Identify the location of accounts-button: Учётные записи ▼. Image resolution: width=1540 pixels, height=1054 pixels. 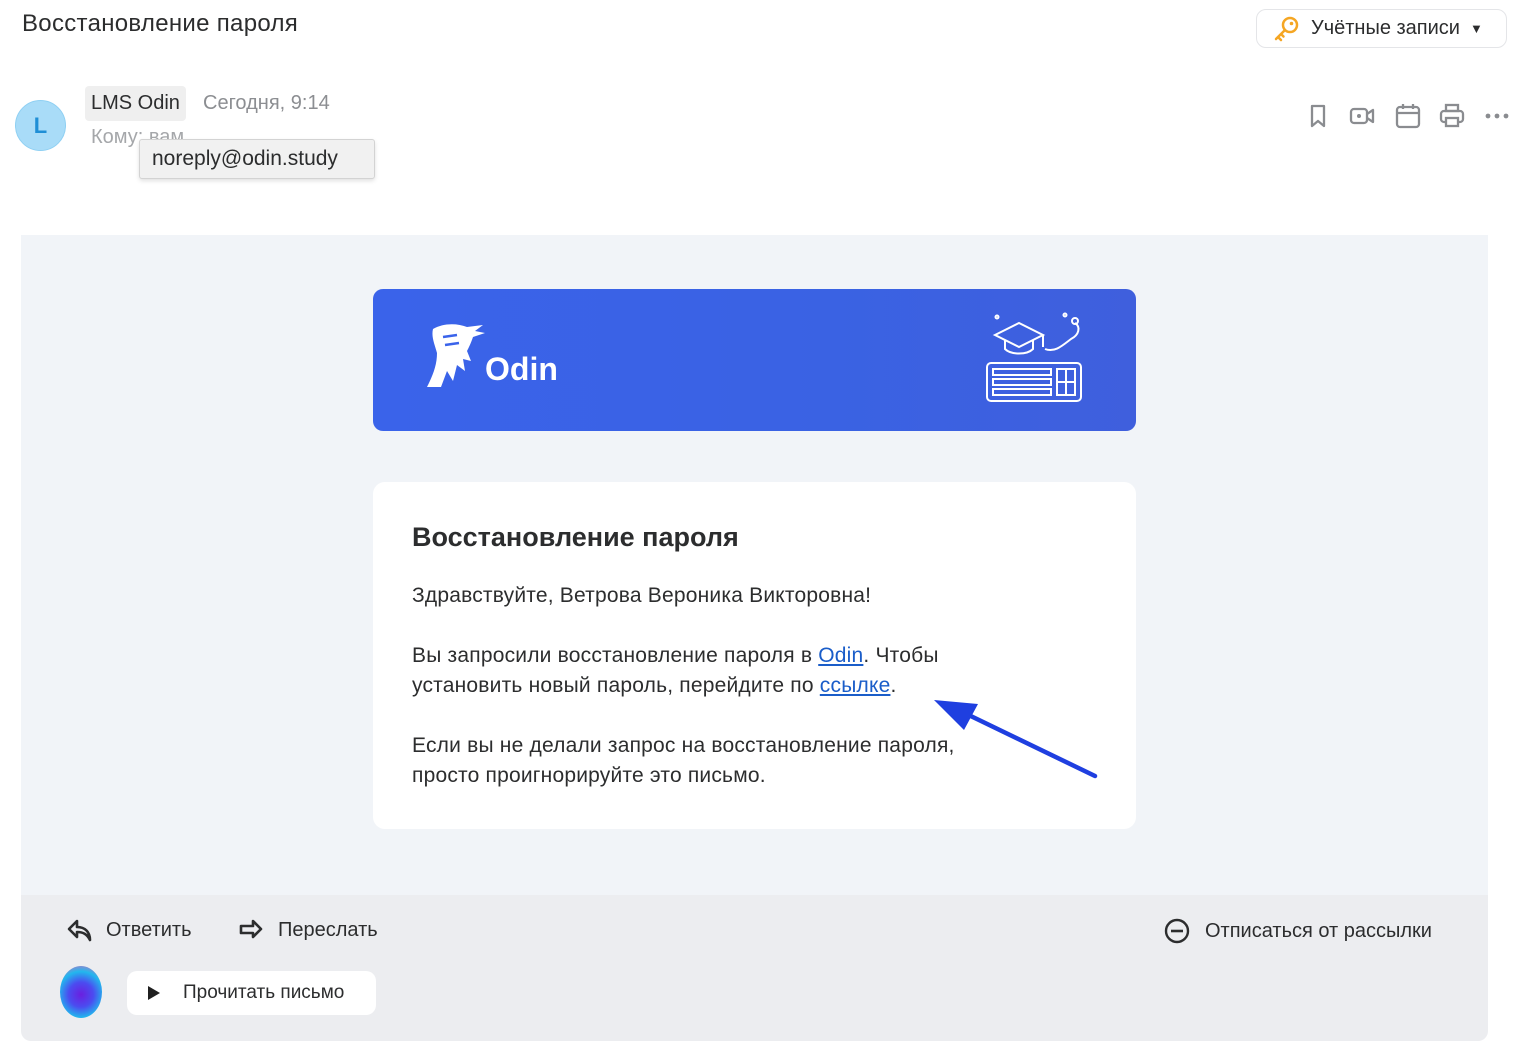
(1381, 28).